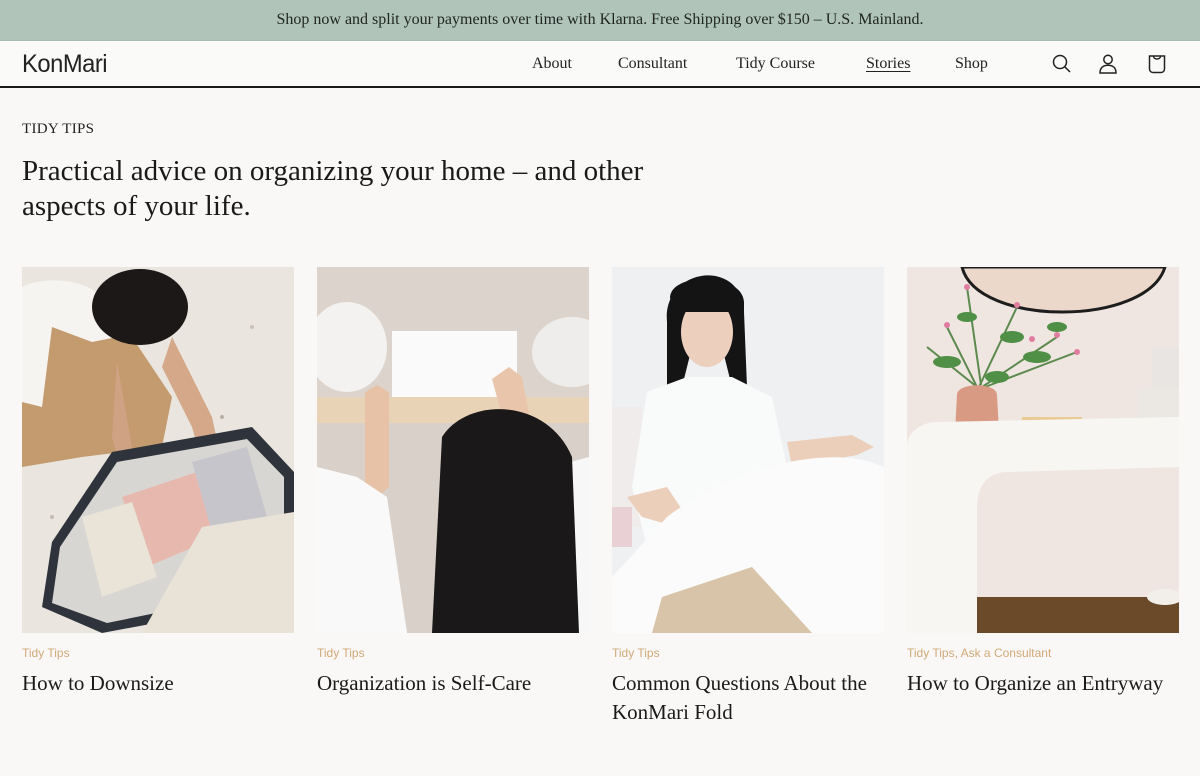  I want to click on article-tags: Tidy Tips, Ask a Consultant, so click(1043, 654).